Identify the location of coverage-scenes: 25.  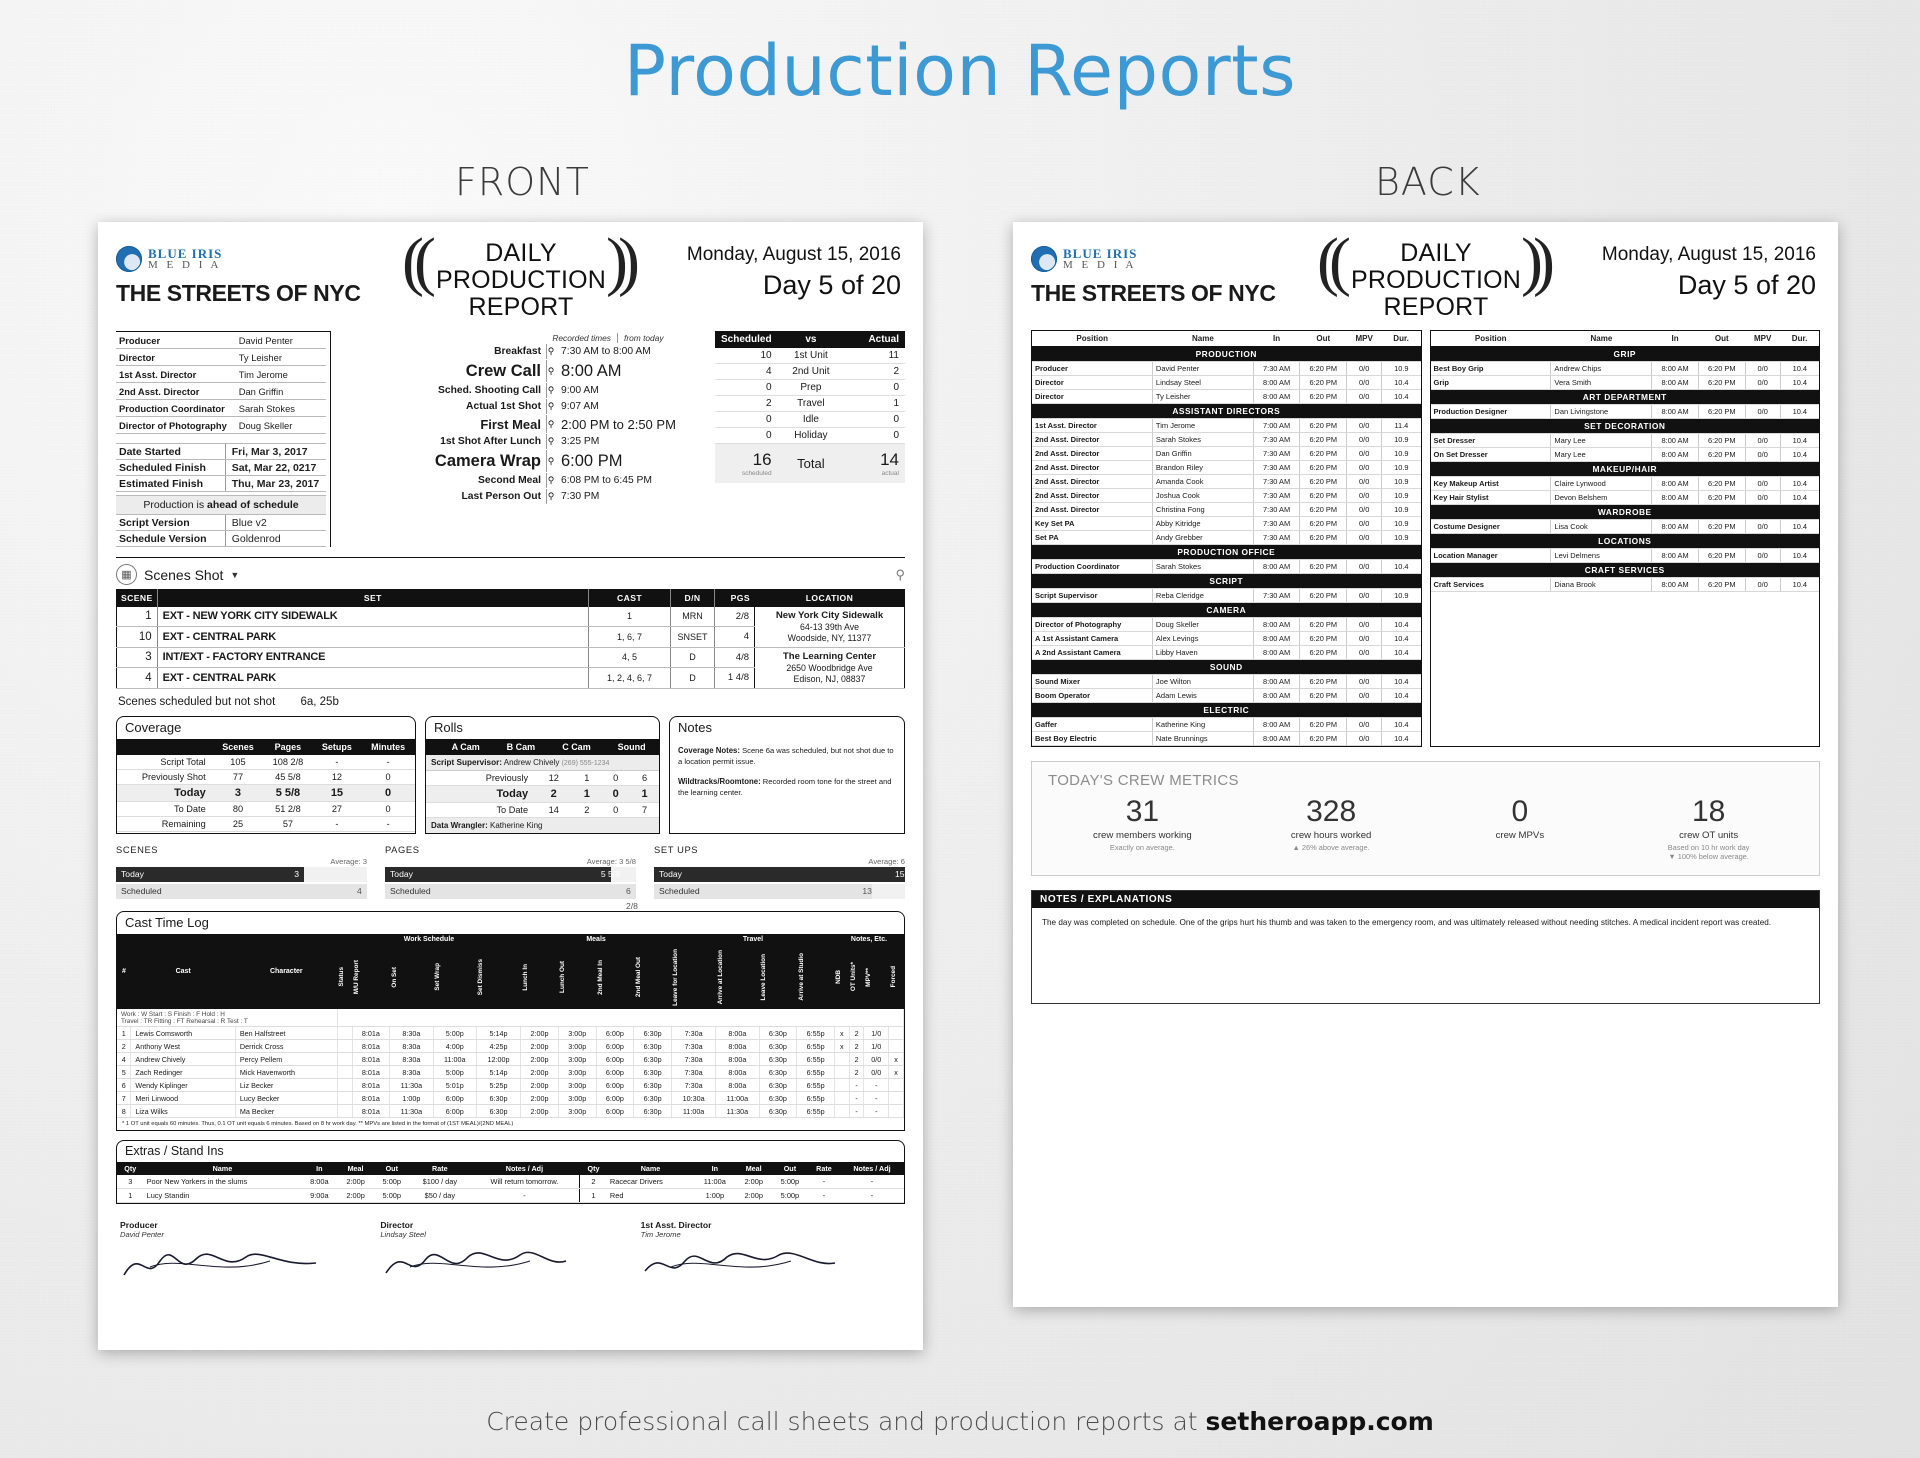
(238, 824).